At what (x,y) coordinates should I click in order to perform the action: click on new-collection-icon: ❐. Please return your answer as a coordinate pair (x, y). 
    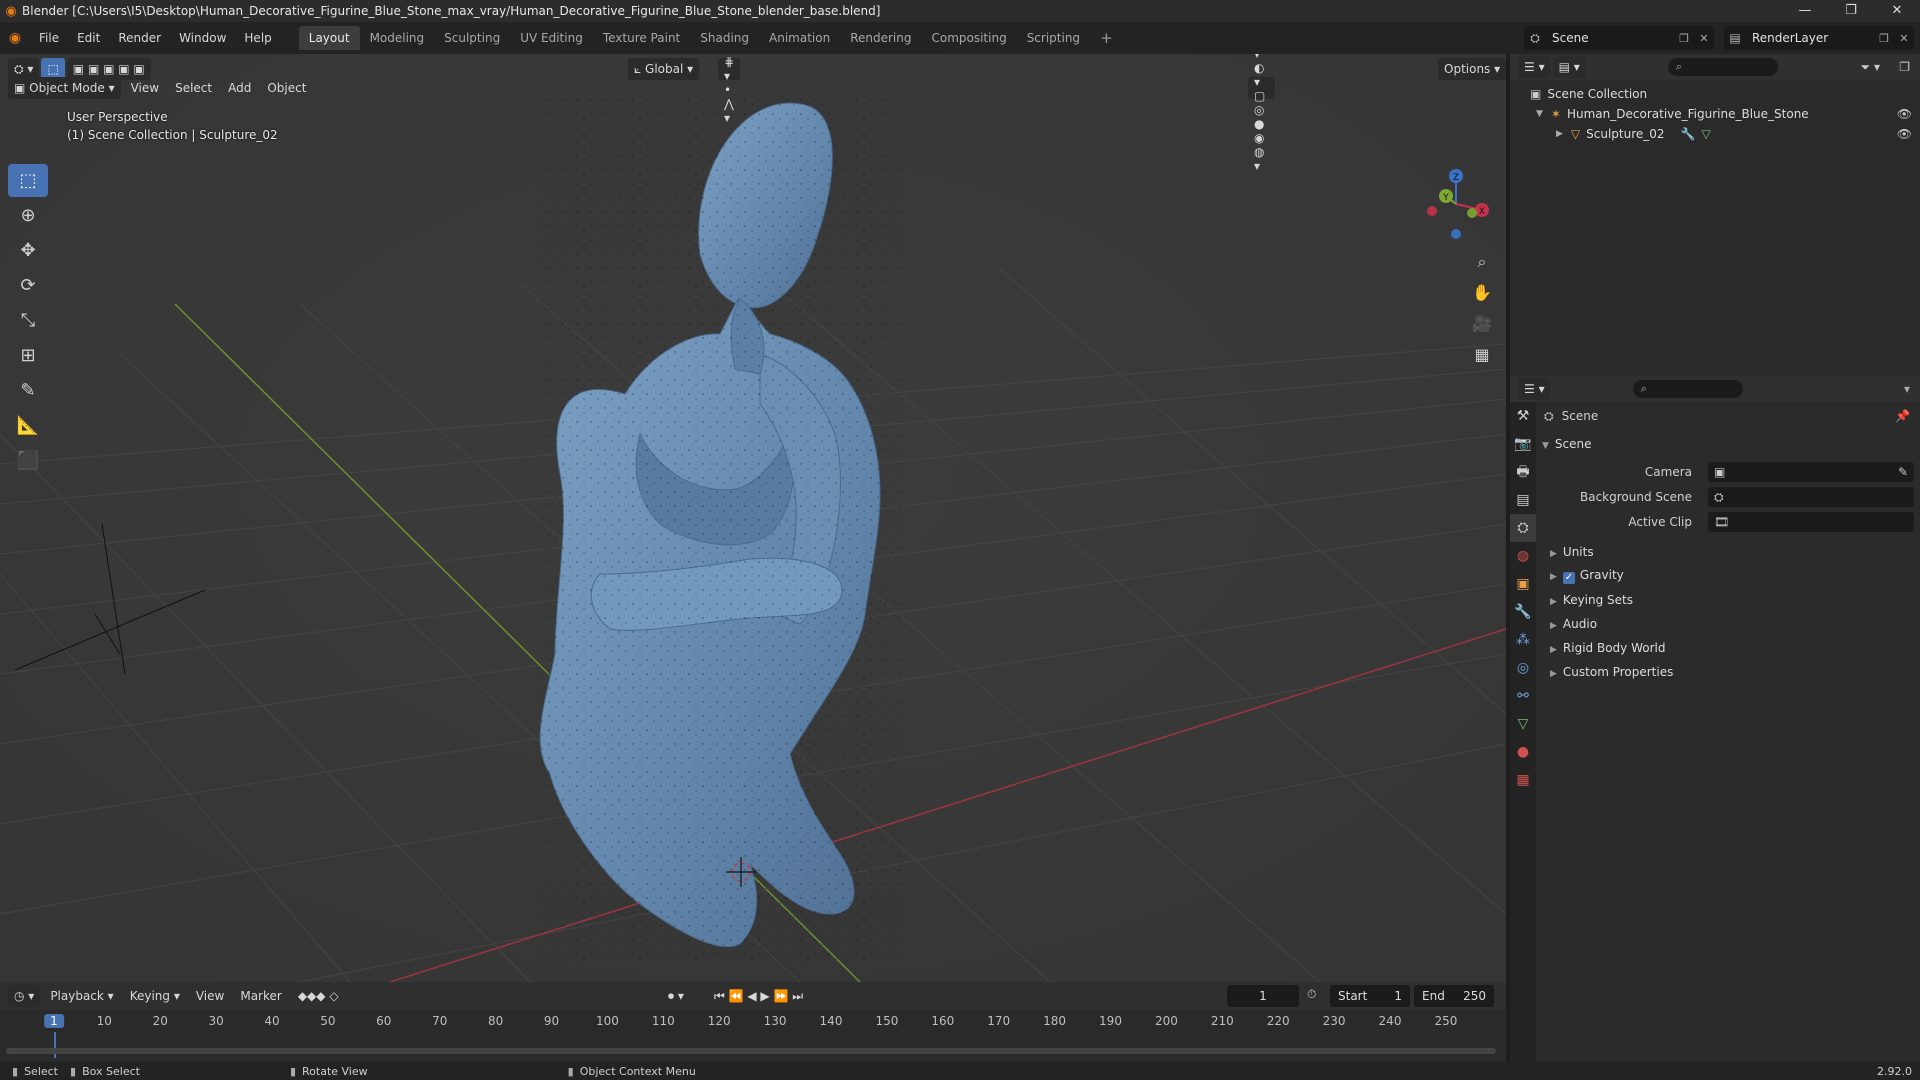
    Looking at the image, I should click on (1904, 67).